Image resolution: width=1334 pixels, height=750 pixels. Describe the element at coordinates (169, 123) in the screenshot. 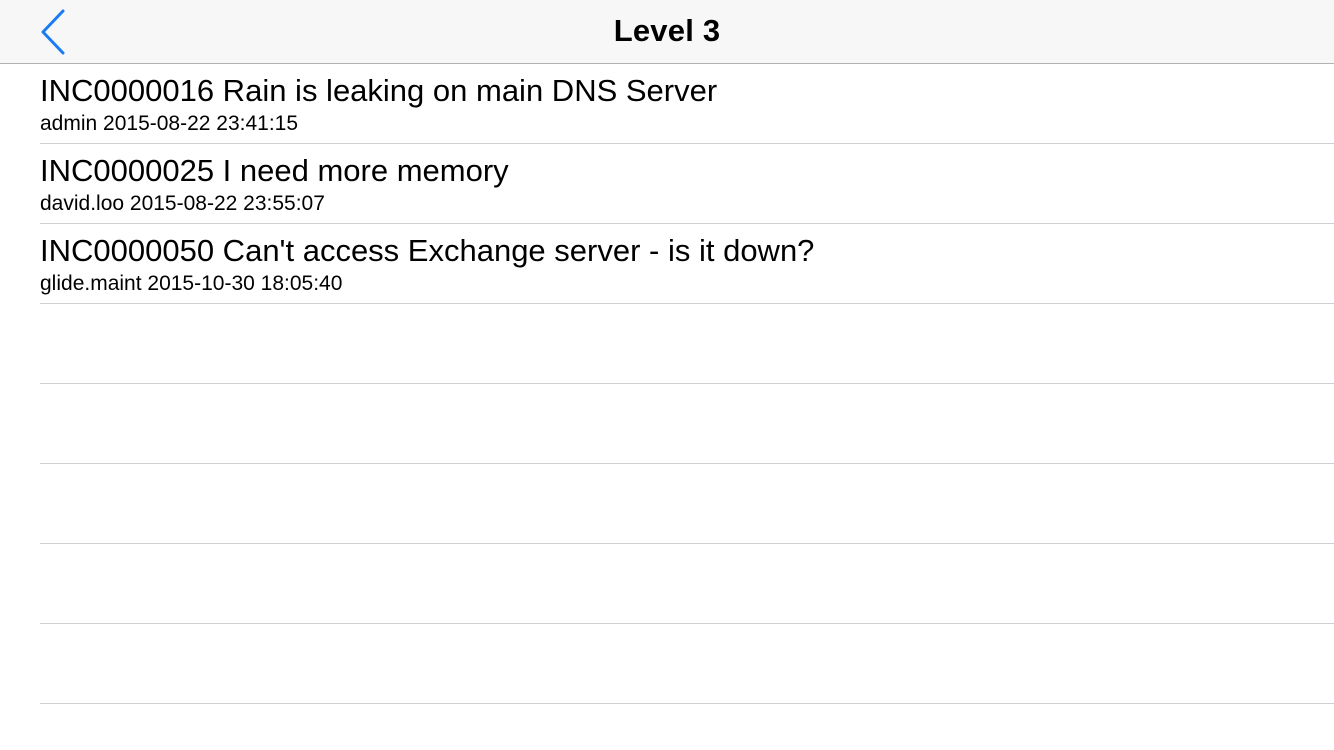

I see `incident-subtitle: admin 2015-08-22 23:41:15` at that location.